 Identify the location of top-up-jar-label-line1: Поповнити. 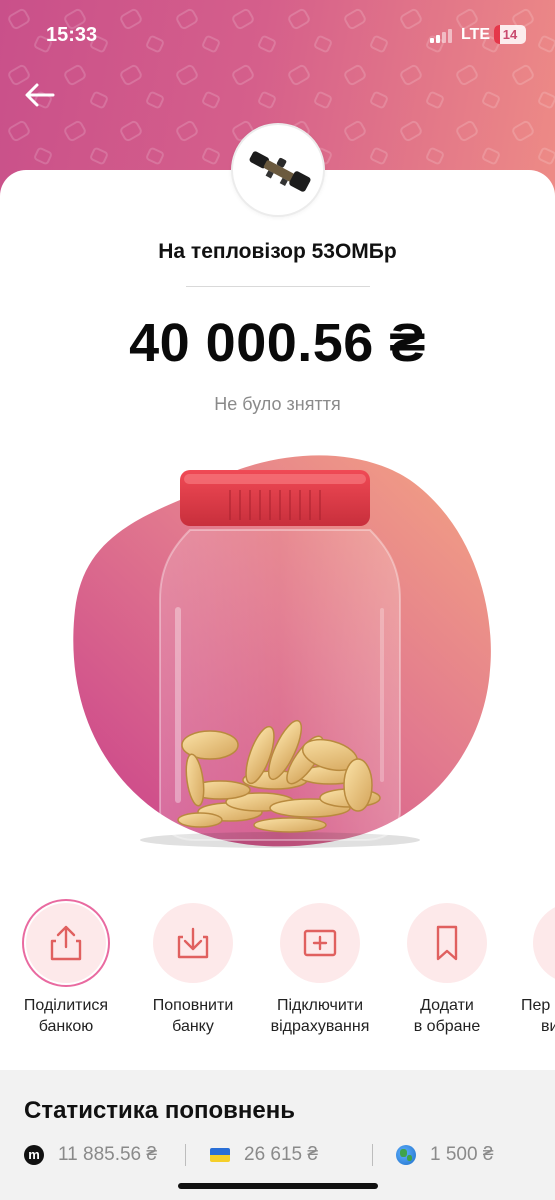
(193, 1005).